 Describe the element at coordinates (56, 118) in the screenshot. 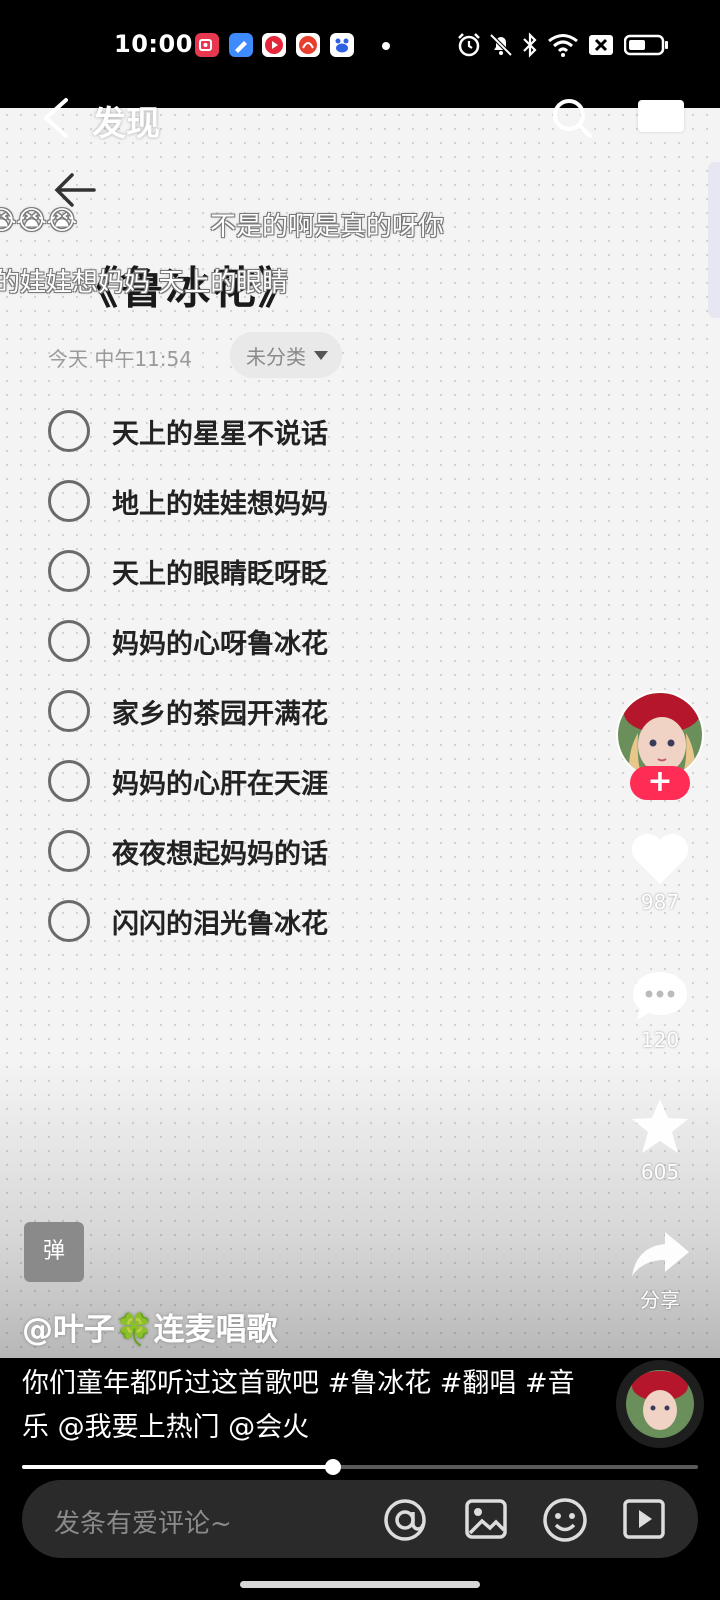

I see `back-chevron-icon` at that location.